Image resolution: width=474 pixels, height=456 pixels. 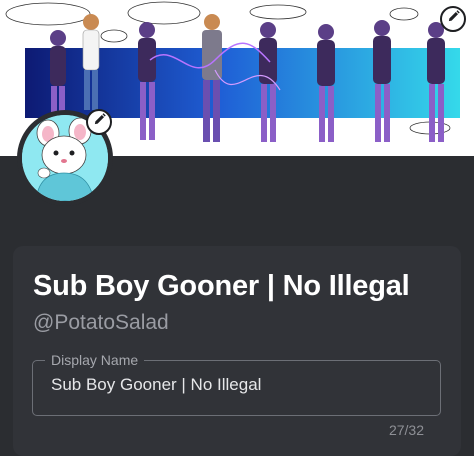 What do you see at coordinates (221, 286) in the screenshot?
I see `profile-display-name: Sub Boy Gooner | No Illegal` at bounding box center [221, 286].